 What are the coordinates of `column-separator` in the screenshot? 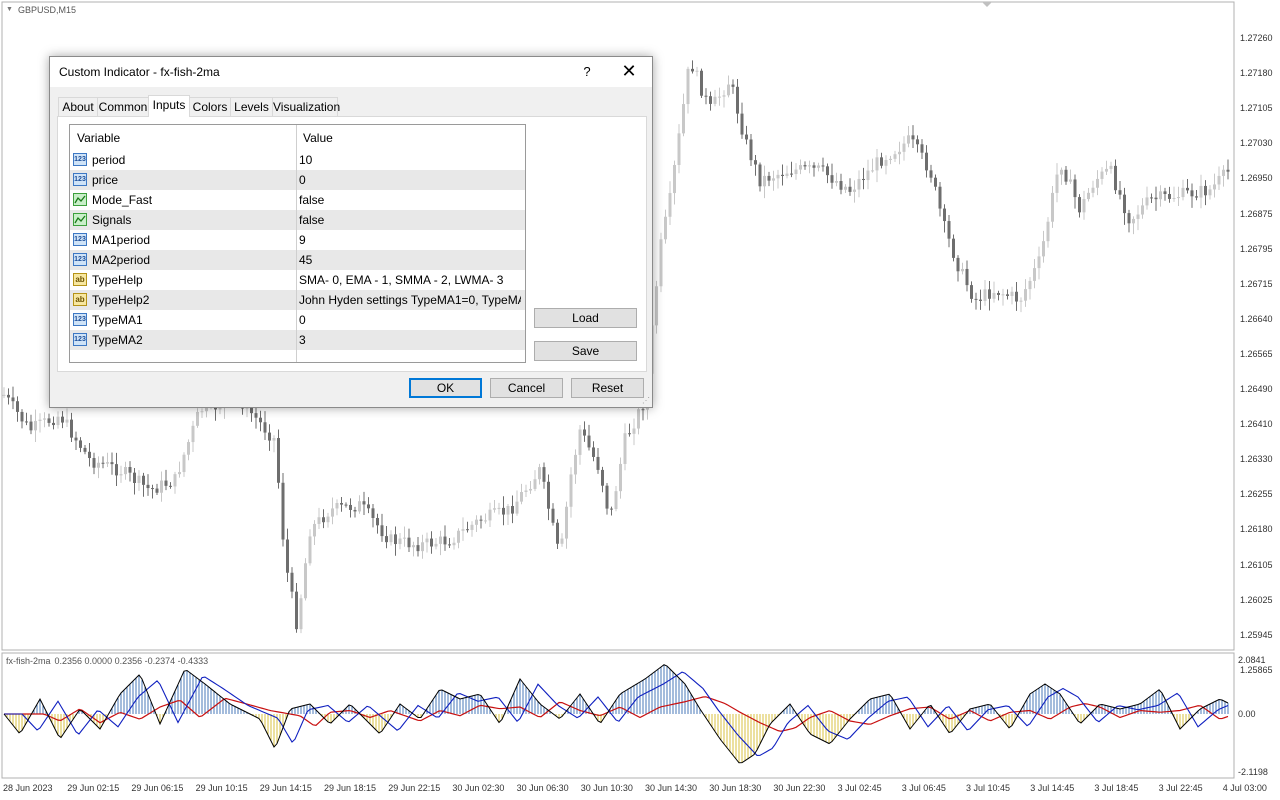 It's located at (296, 243).